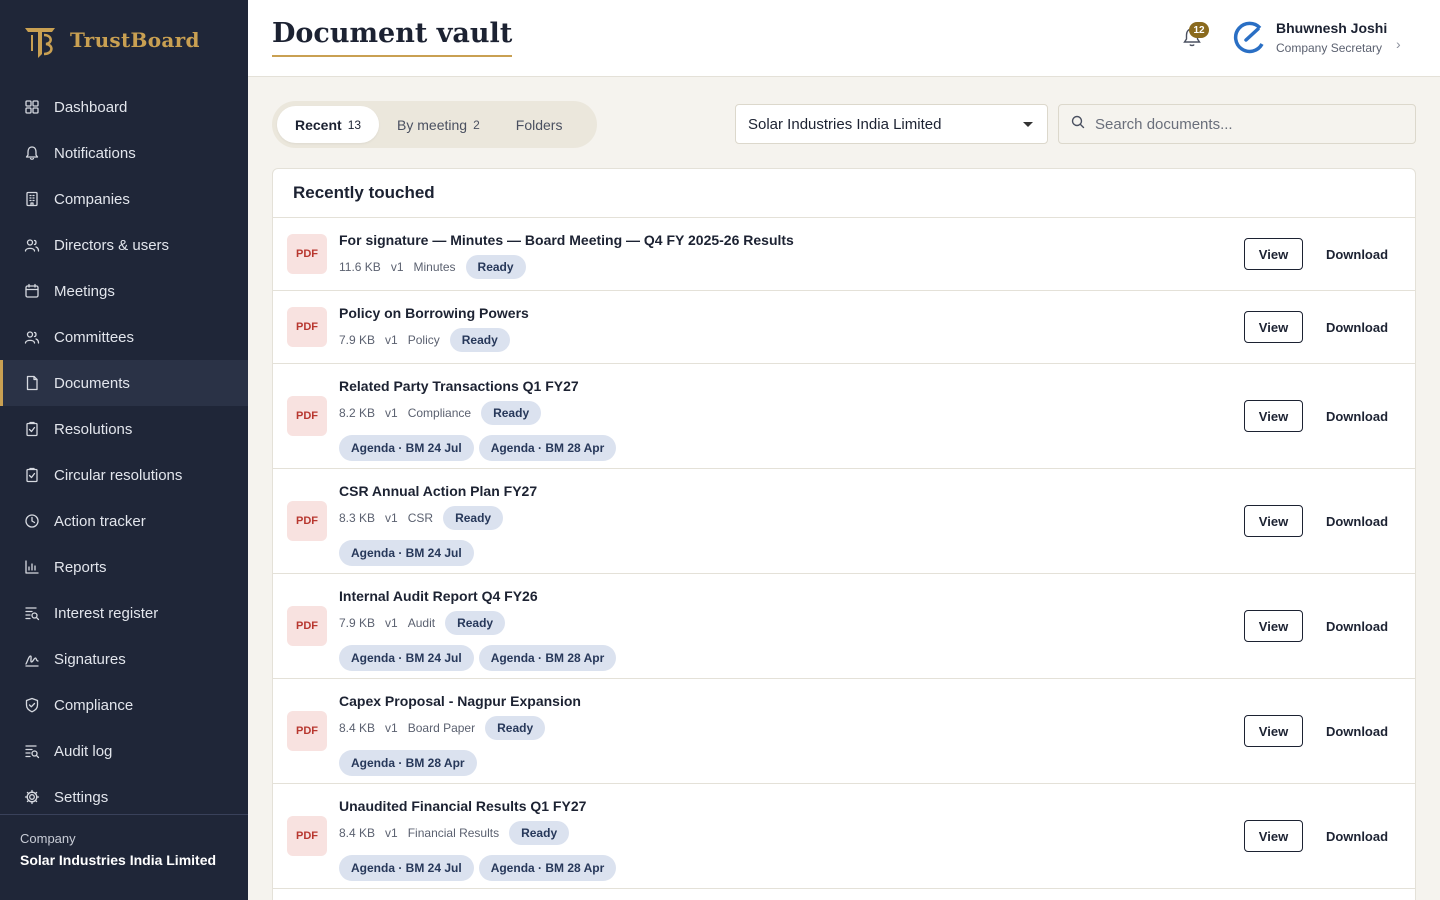  What do you see at coordinates (90, 659) in the screenshot?
I see `sidebar-item-label: Signatures` at bounding box center [90, 659].